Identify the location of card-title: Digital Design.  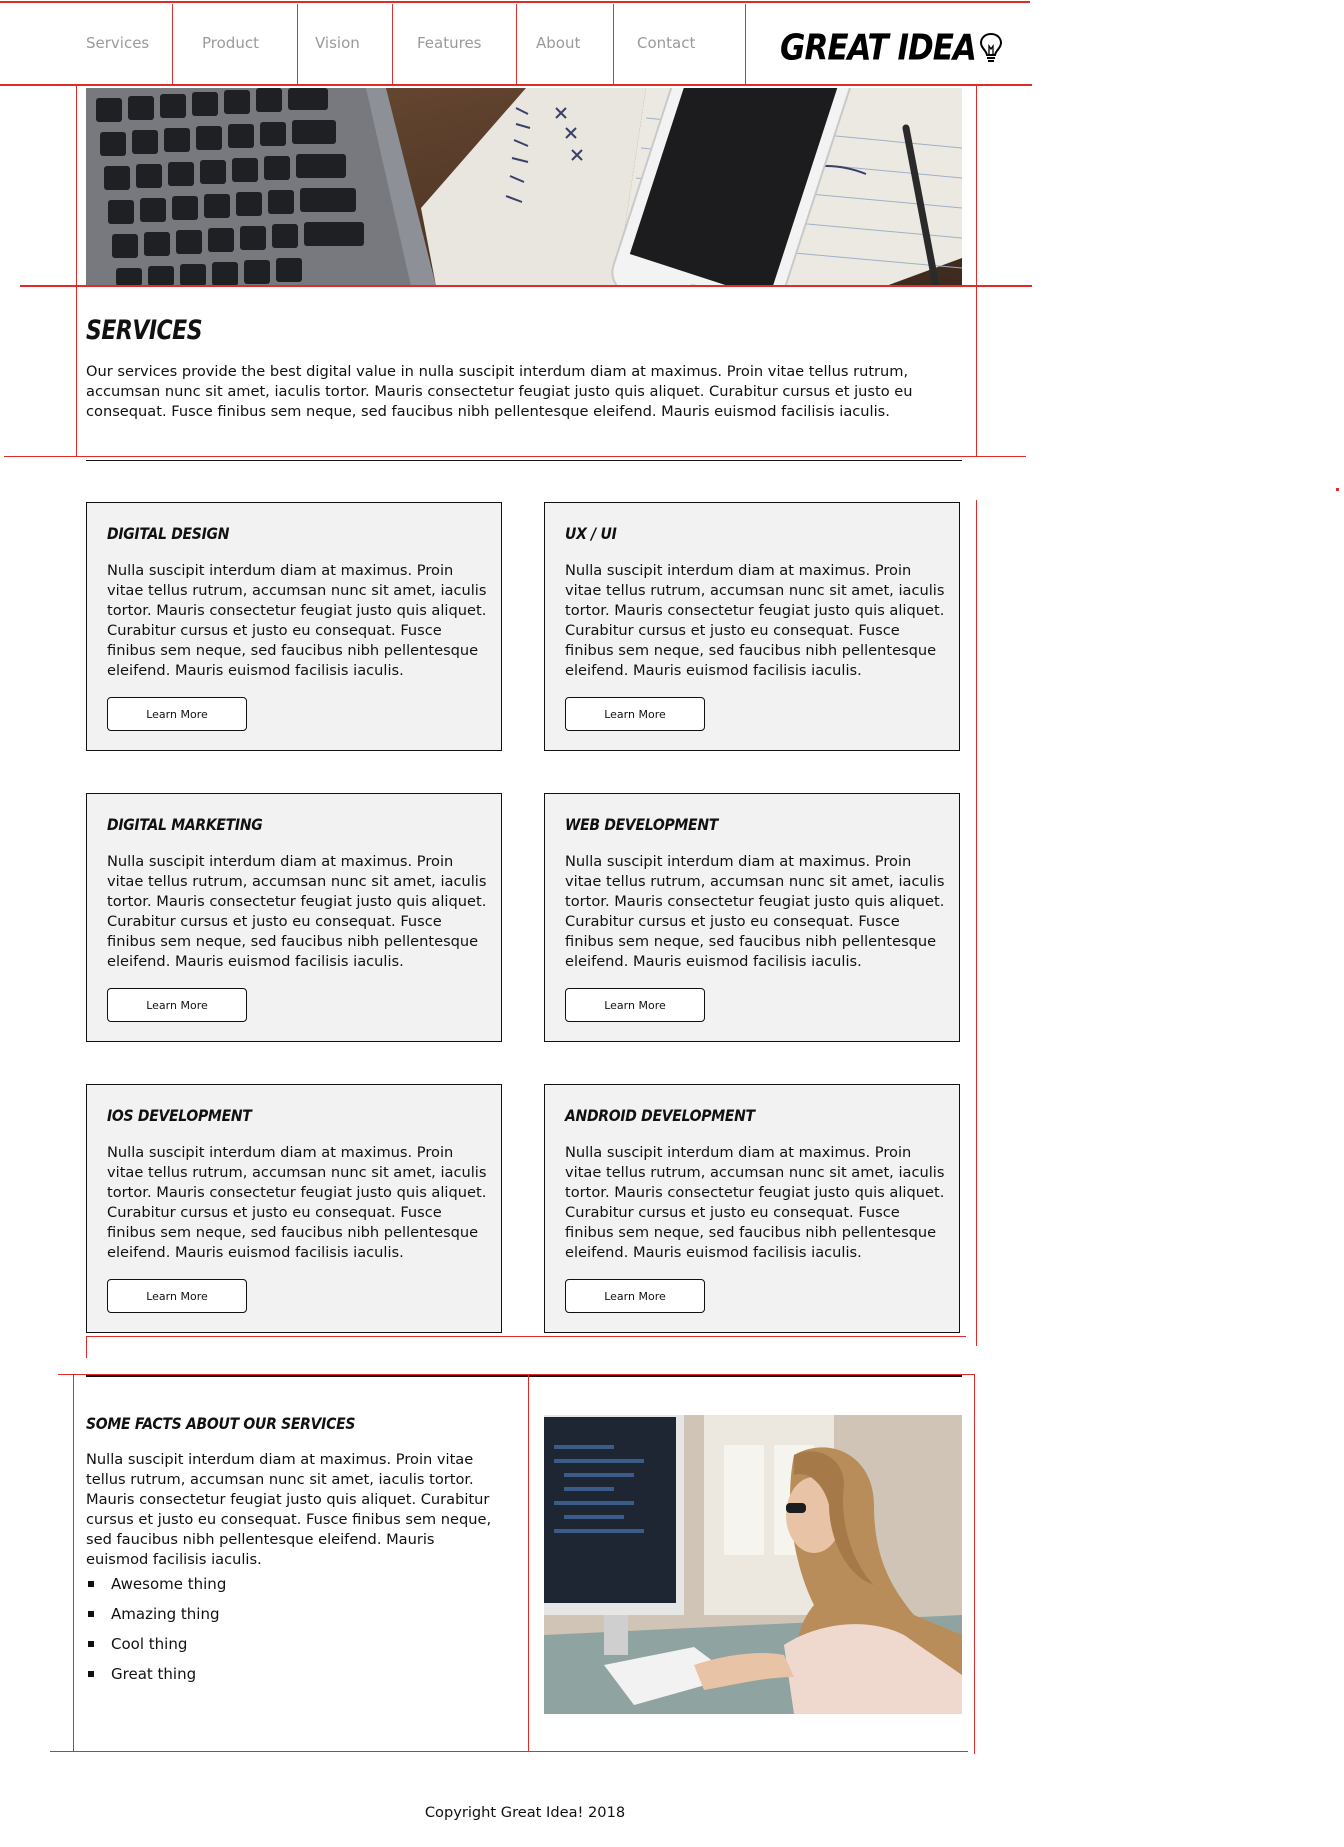
(168, 534).